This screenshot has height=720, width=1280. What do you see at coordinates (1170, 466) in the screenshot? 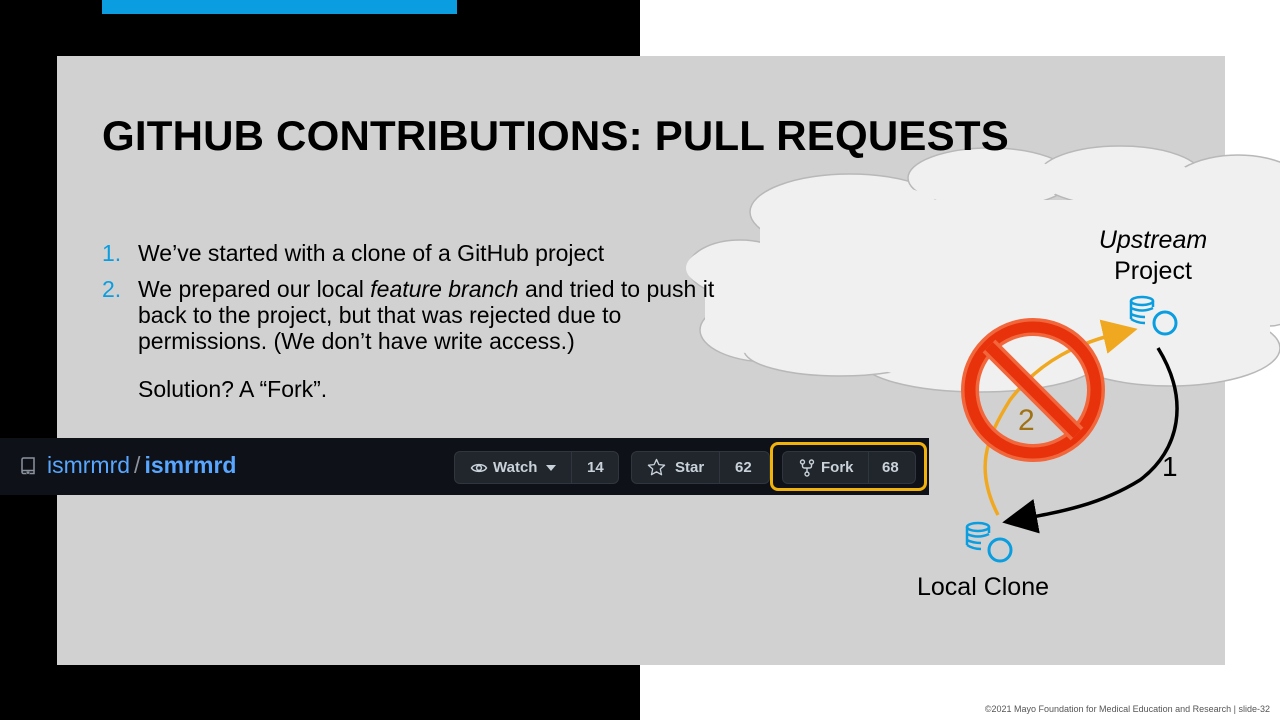
I see `step-1-label: 1` at bounding box center [1170, 466].